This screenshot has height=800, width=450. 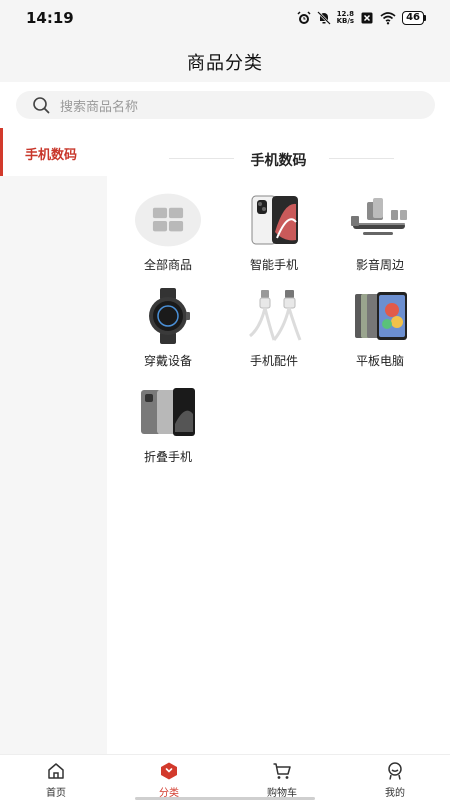 I want to click on alarm-icon, so click(x=304, y=17).